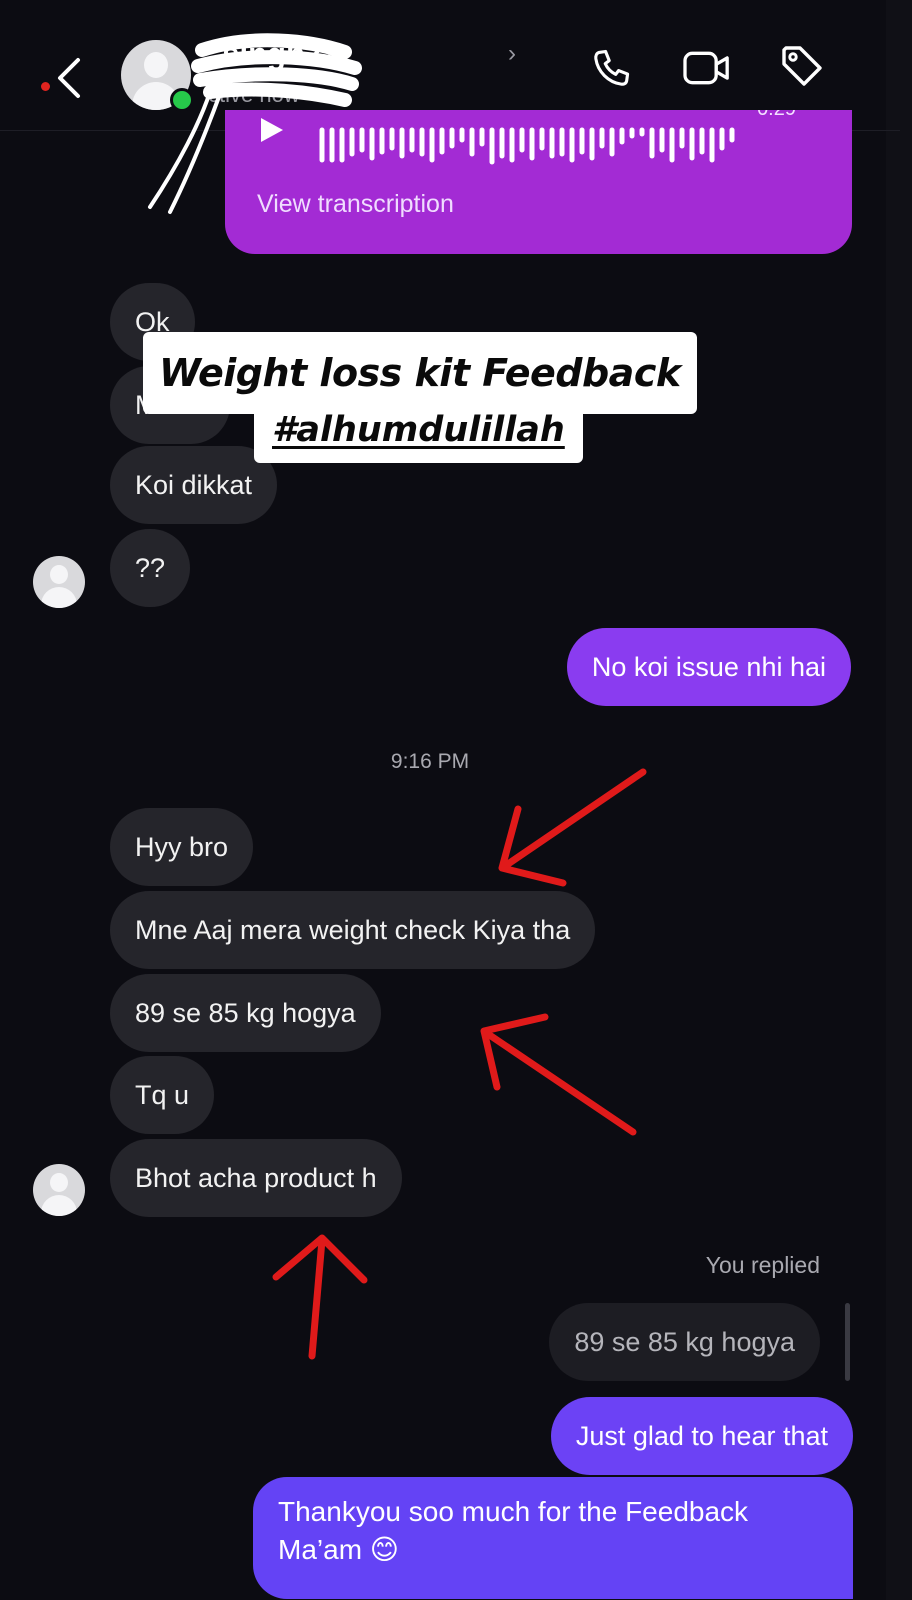  I want to click on message-line: Ma’am 😊, so click(338, 1549).